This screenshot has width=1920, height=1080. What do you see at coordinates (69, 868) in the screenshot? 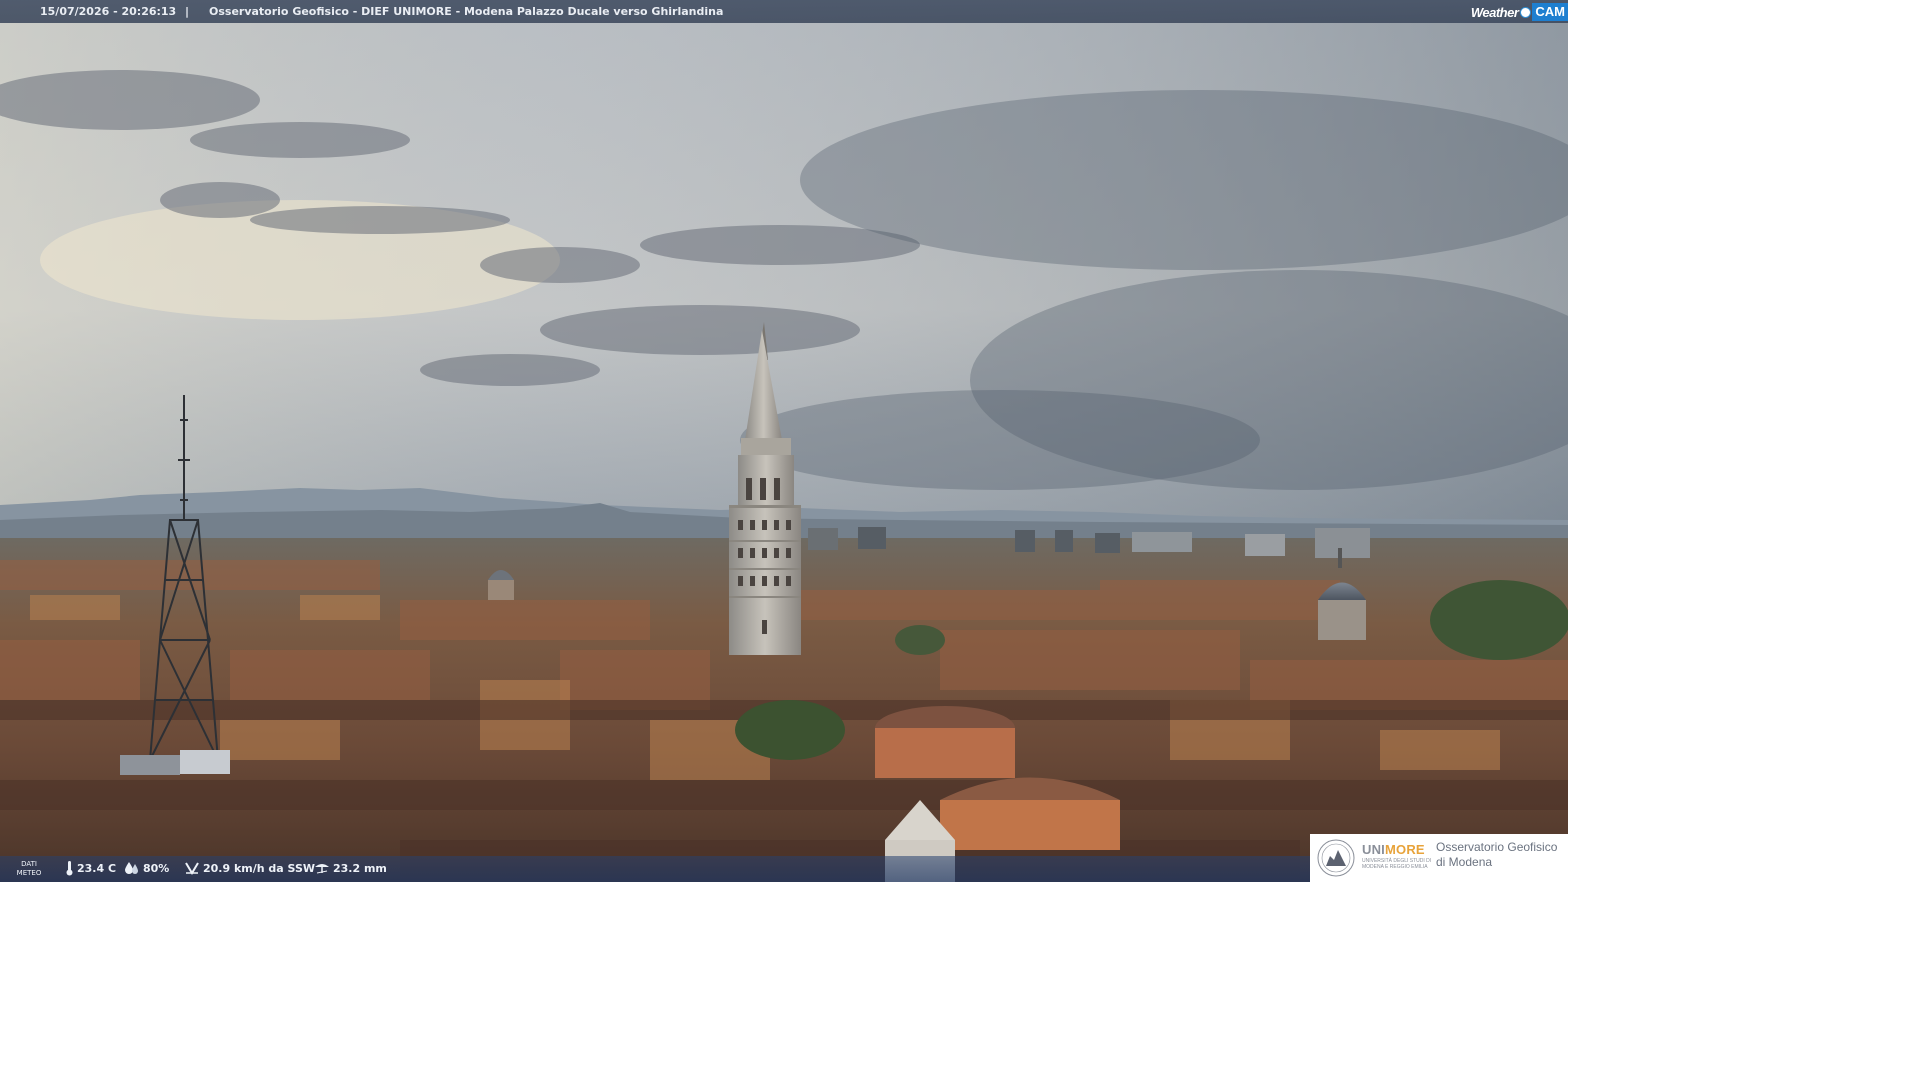
I see `thermometer-icon` at bounding box center [69, 868].